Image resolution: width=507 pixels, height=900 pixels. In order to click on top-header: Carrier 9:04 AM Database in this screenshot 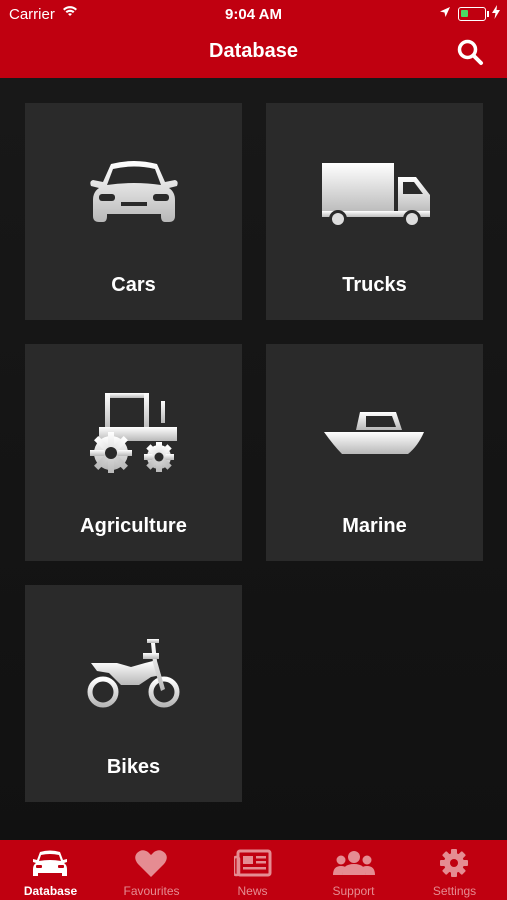, I will do `click(253, 39)`.